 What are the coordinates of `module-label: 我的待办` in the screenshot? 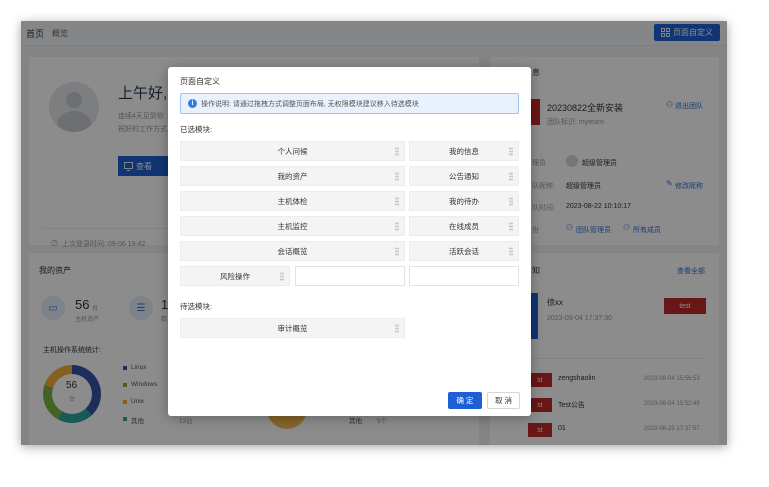 It's located at (464, 201).